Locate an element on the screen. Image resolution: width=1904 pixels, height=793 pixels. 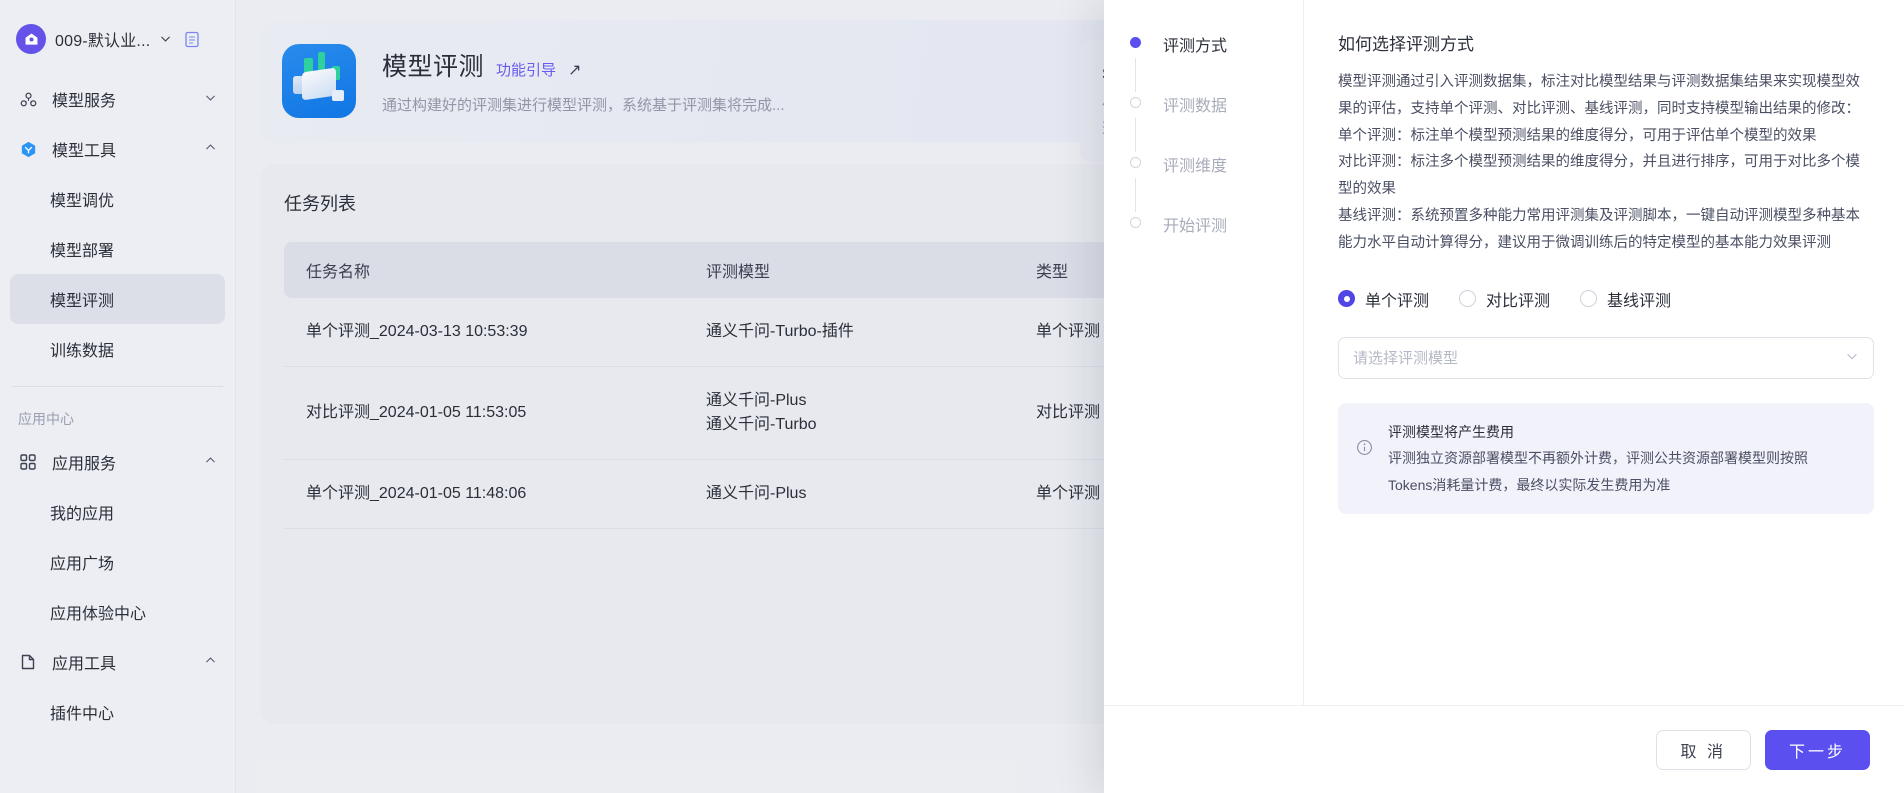
help-paragraph: 对比评测：标注多个模型预测结果的维度得分，并且进行排序，可用于对比多个模型的效果 is located at coordinates (1599, 176).